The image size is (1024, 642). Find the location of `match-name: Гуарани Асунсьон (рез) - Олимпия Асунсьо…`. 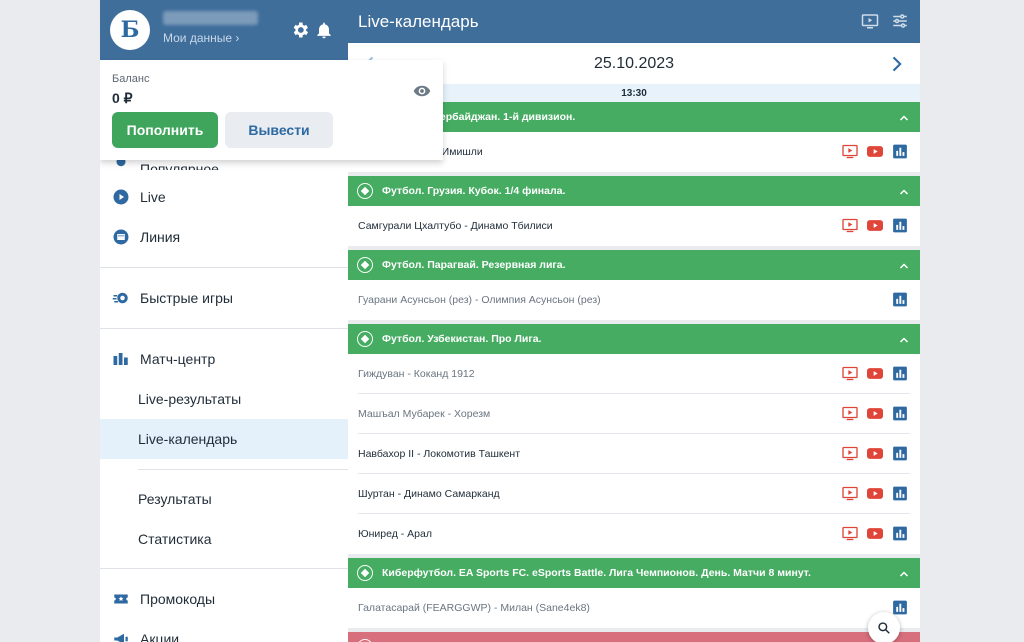

match-name: Гуарани Асунсьон (рез) - Олимпия Асунсьо… is located at coordinates (479, 300).